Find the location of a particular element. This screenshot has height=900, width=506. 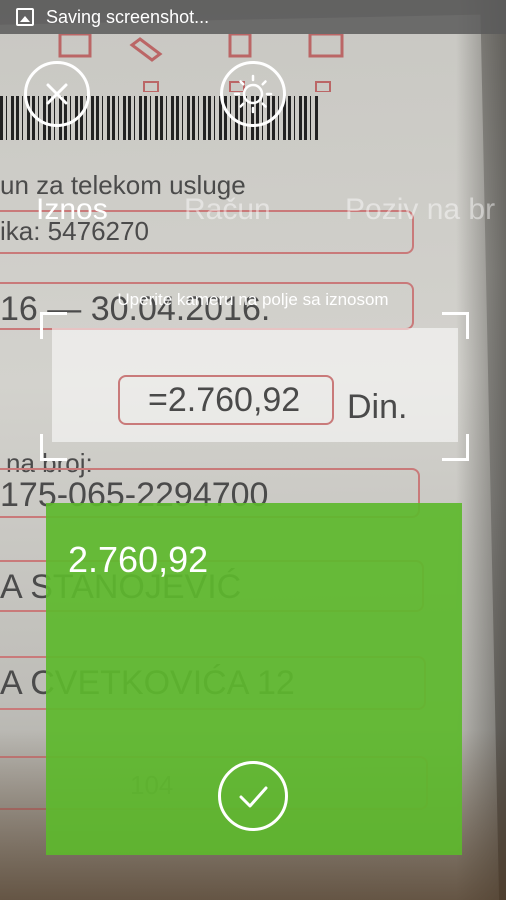

result-amount: 2.760,92 is located at coordinates (138, 559).